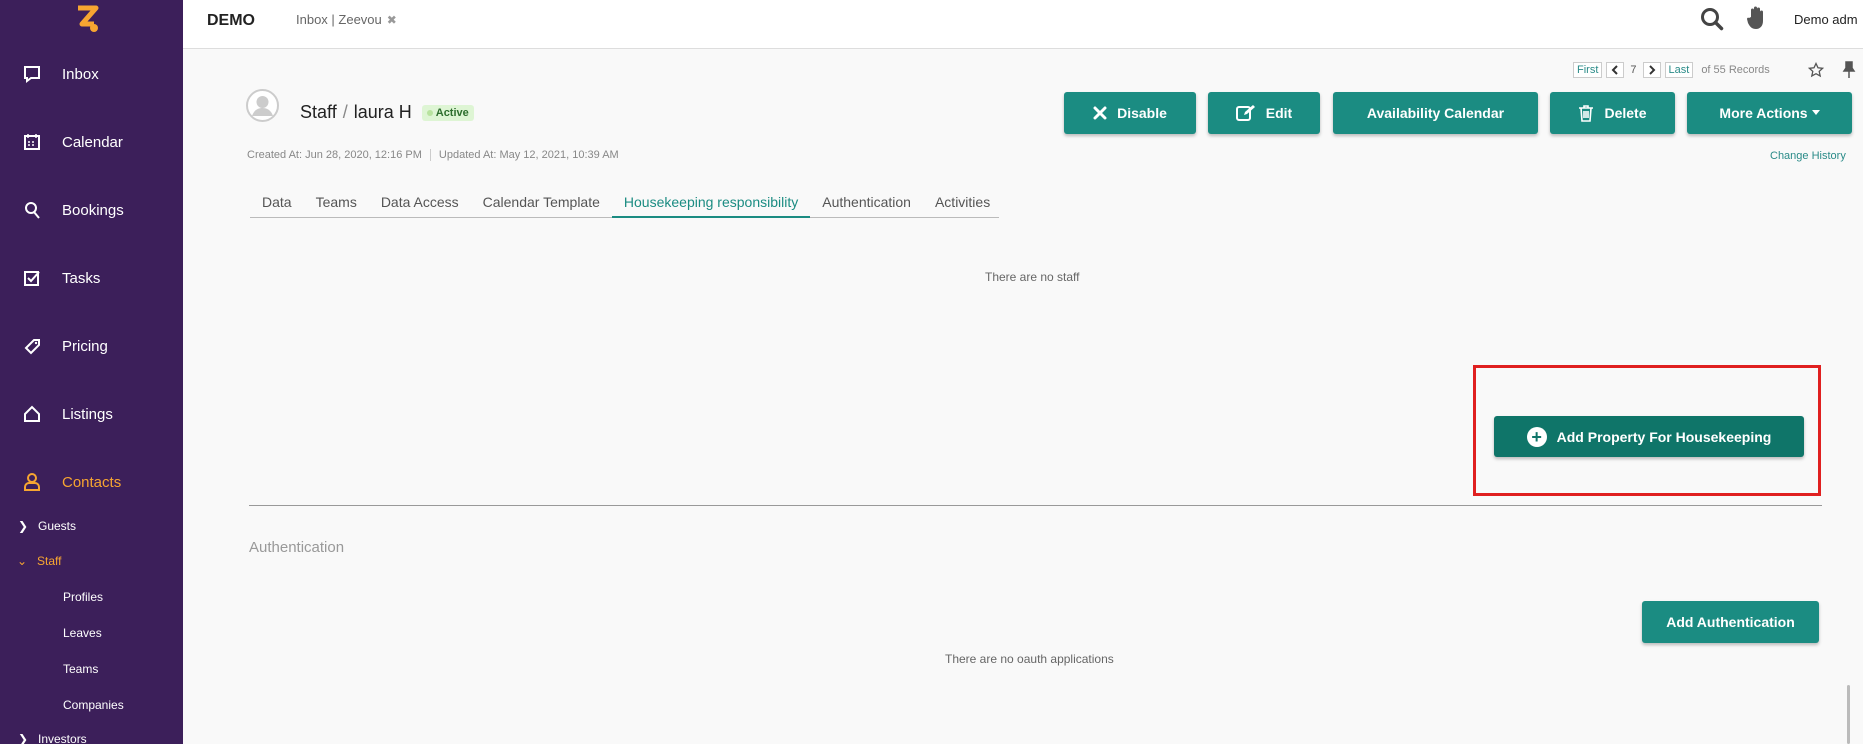 This screenshot has width=1863, height=744. I want to click on status-badge: Active, so click(447, 112).